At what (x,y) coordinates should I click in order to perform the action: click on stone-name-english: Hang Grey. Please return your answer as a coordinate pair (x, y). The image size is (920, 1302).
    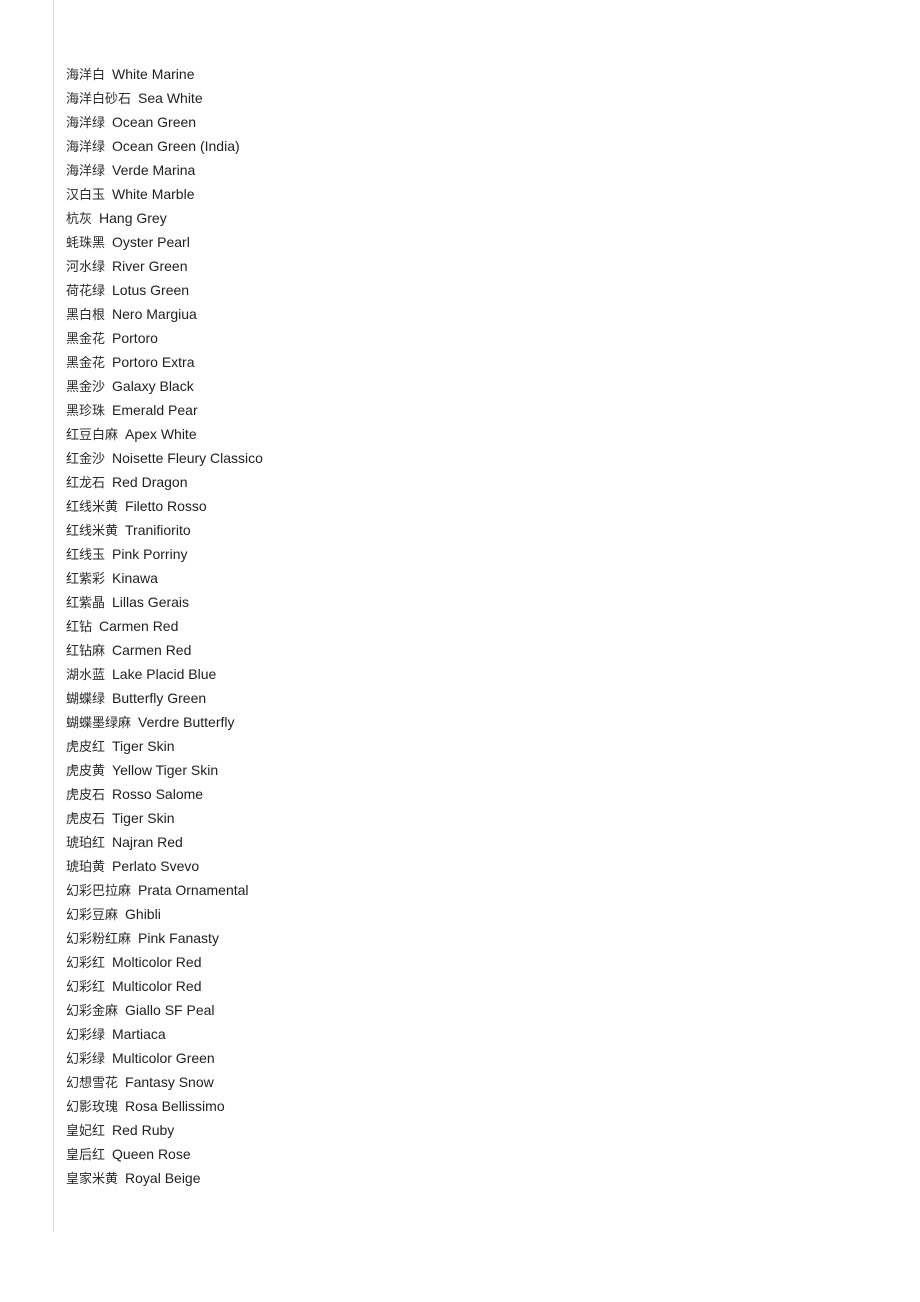
    Looking at the image, I should click on (133, 218).